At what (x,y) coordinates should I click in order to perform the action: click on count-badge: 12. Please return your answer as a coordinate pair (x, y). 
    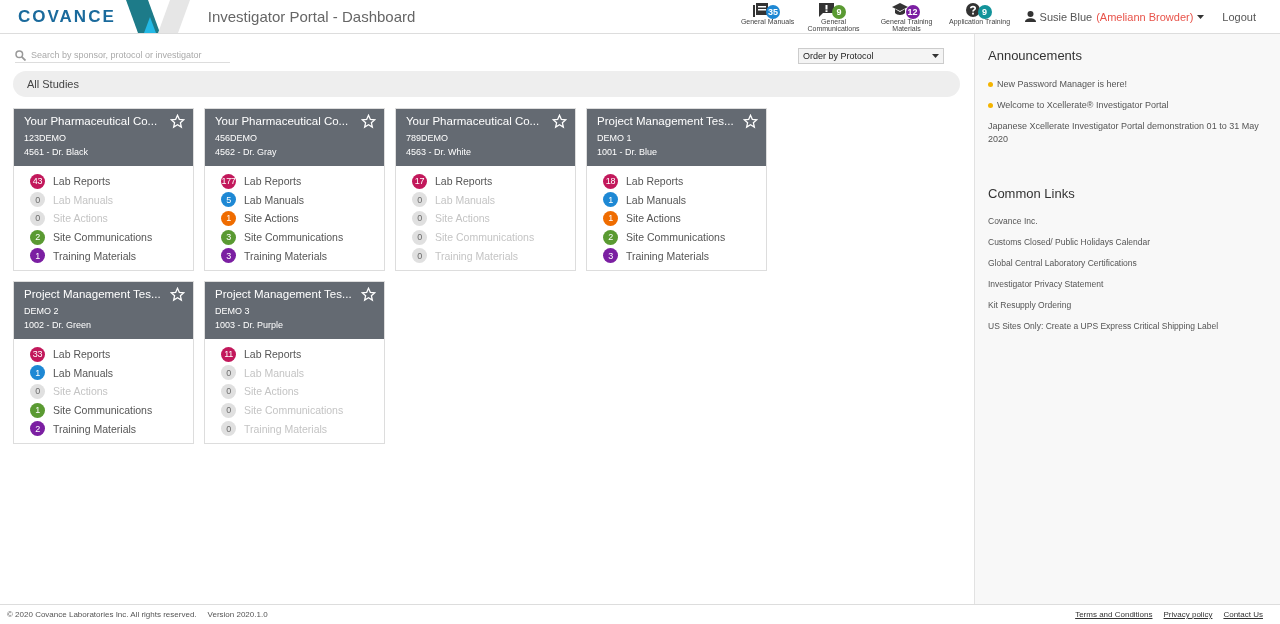
    Looking at the image, I should click on (912, 11).